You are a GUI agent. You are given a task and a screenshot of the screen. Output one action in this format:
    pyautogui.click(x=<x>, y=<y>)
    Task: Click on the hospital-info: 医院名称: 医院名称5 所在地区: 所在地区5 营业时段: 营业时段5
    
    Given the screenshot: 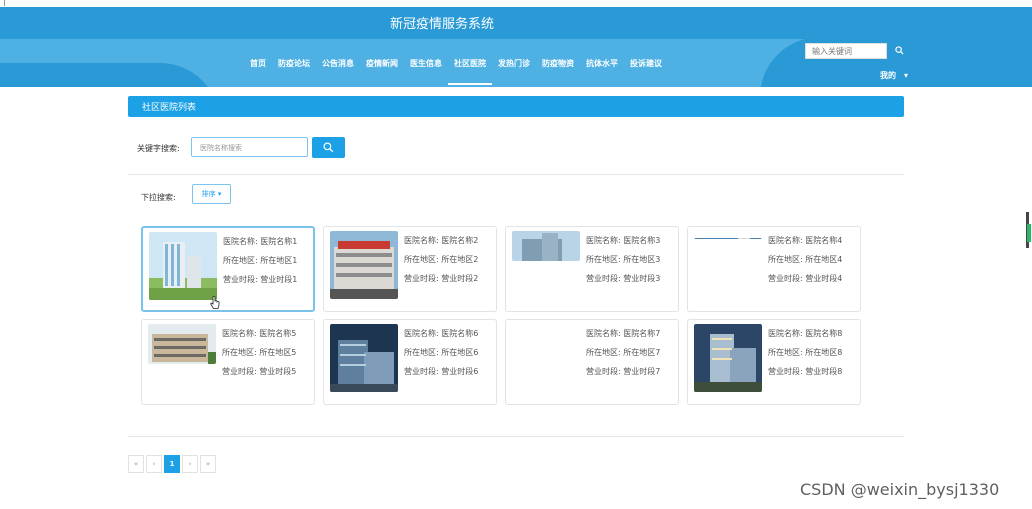 What is the action you would take?
    pyautogui.click(x=259, y=352)
    